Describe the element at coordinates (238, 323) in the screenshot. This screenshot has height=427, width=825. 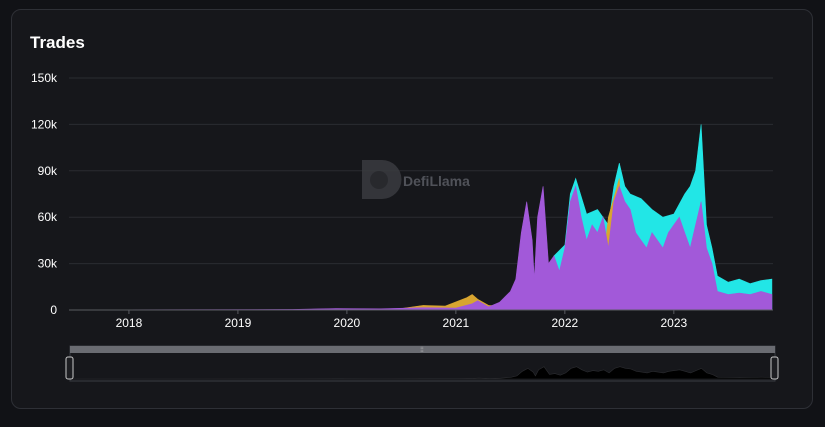
I see `x-tick-label: 2019` at that location.